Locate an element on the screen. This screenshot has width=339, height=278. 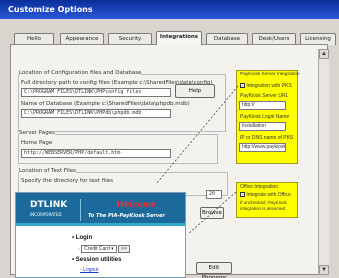
config-path-input: C:\PROGRAM FILES\DTLINK\PHPconfig files is located at coordinates (96, 92).